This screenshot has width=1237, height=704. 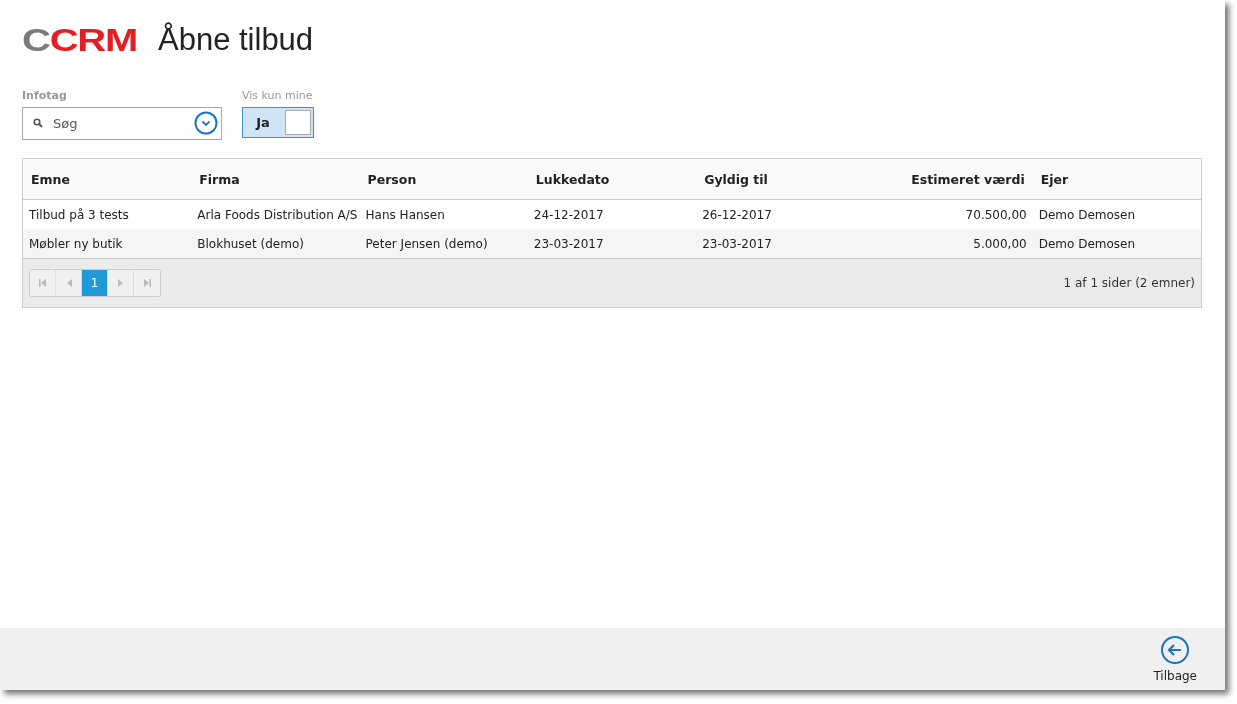 I want to click on table-cell: Tilbud på 3 tests, so click(x=107, y=214).